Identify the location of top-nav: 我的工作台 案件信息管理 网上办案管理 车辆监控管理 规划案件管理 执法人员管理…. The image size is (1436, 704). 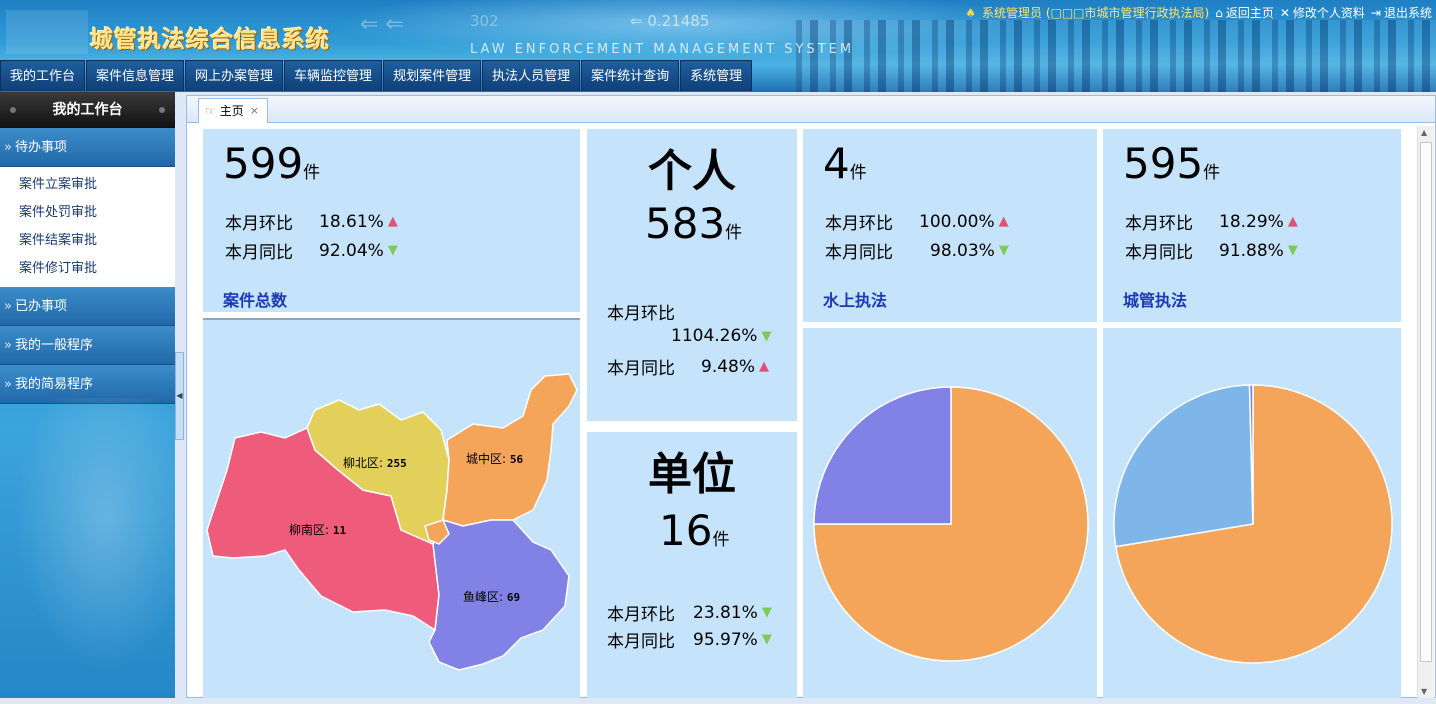
(376, 75).